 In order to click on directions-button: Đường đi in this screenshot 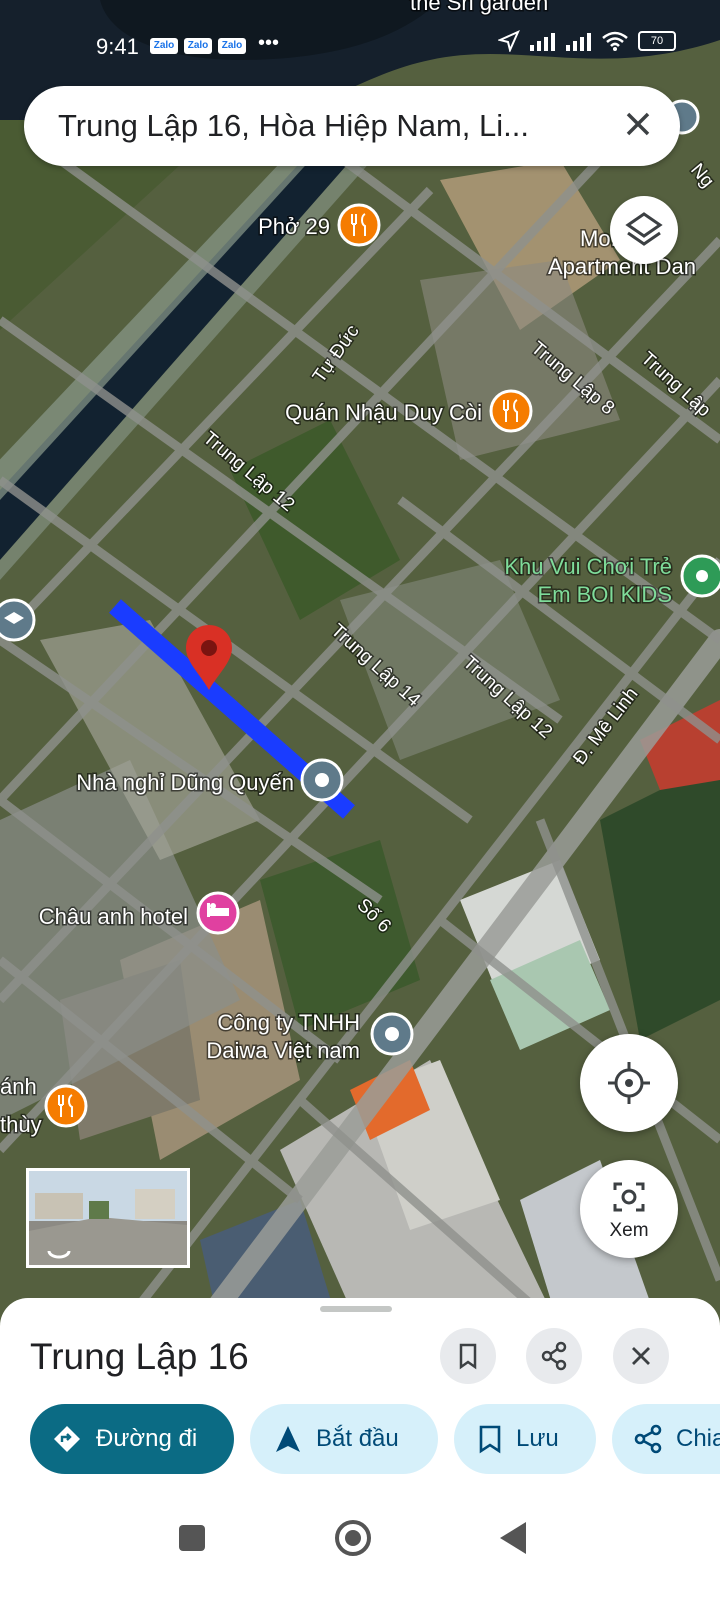, I will do `click(132, 1439)`.